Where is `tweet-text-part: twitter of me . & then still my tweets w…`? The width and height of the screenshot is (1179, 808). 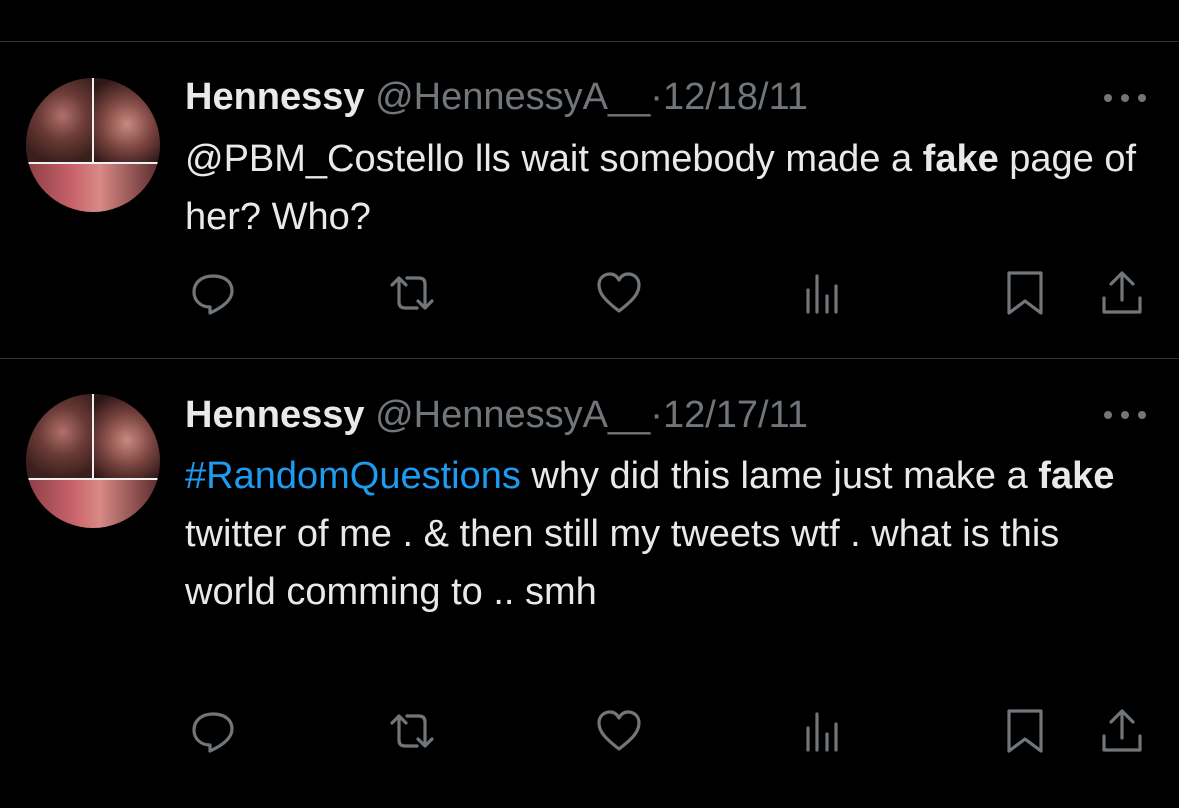
tweet-text-part: twitter of me . & then still my tweets w… is located at coordinates (622, 563).